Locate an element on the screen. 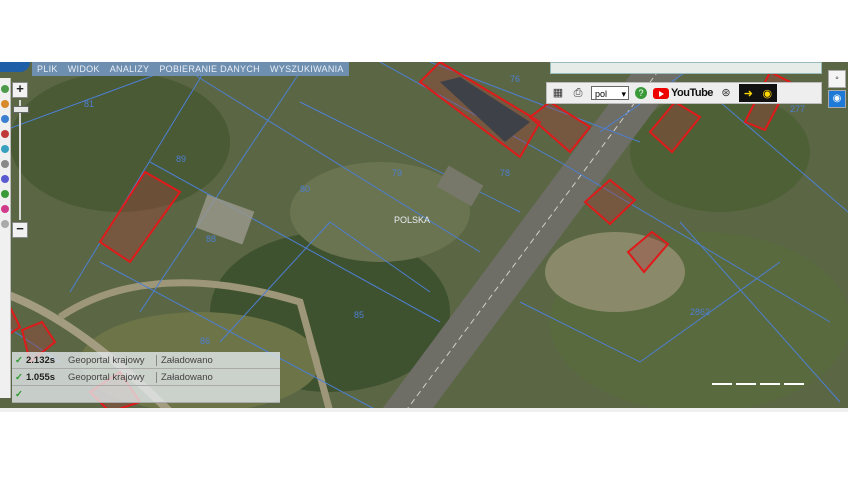  accessibility-button: ➜ ◉ is located at coordinates (757, 93).